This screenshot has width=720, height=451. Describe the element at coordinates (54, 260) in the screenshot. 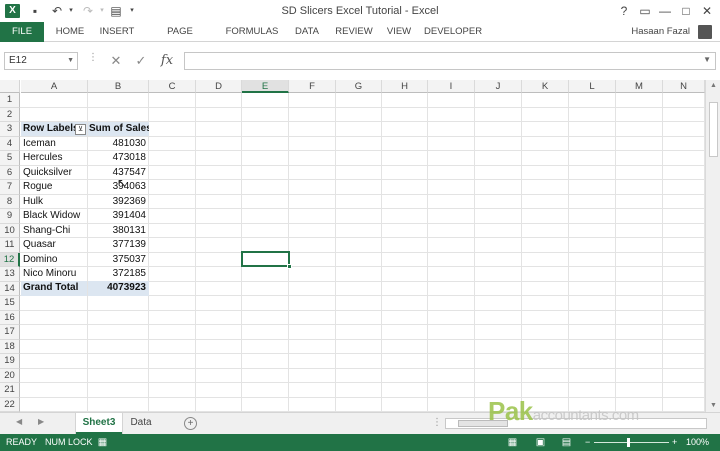

I see `pivot-row-label: Domino` at that location.